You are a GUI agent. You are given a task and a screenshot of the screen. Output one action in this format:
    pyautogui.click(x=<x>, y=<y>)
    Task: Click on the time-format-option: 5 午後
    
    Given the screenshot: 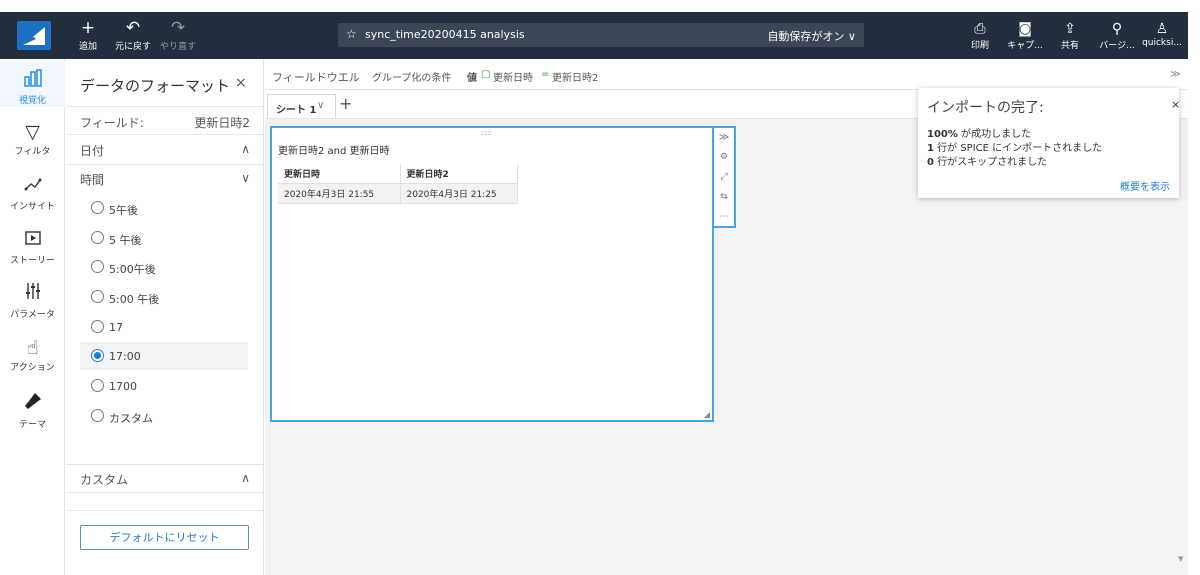 What is the action you would take?
    pyautogui.click(x=164, y=238)
    